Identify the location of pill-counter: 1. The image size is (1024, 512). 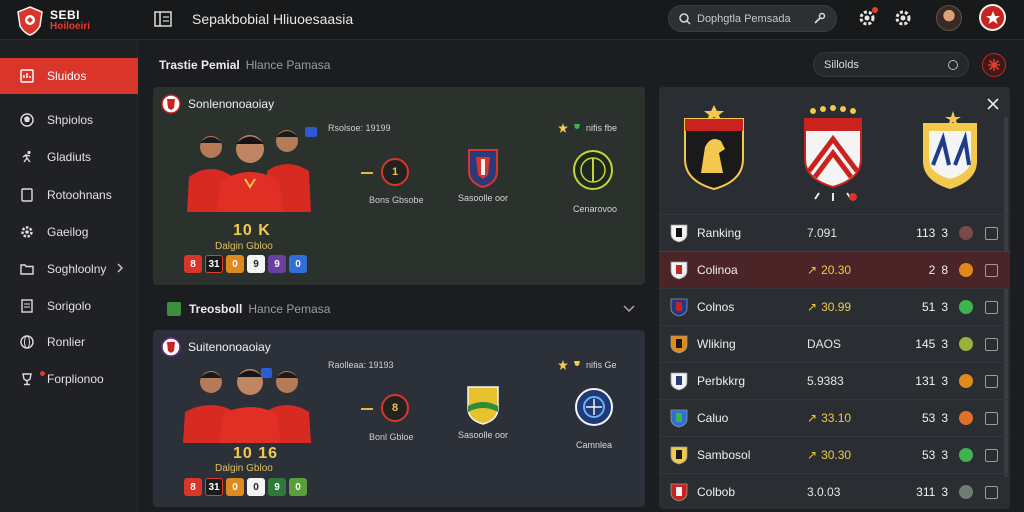
(395, 172).